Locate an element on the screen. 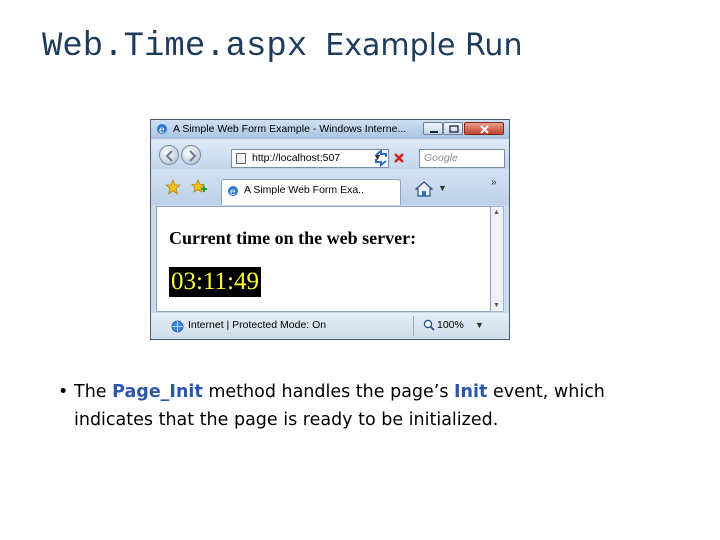 This screenshot has height=540, width=720. home-dropdown-icon: ▼ is located at coordinates (442, 188).